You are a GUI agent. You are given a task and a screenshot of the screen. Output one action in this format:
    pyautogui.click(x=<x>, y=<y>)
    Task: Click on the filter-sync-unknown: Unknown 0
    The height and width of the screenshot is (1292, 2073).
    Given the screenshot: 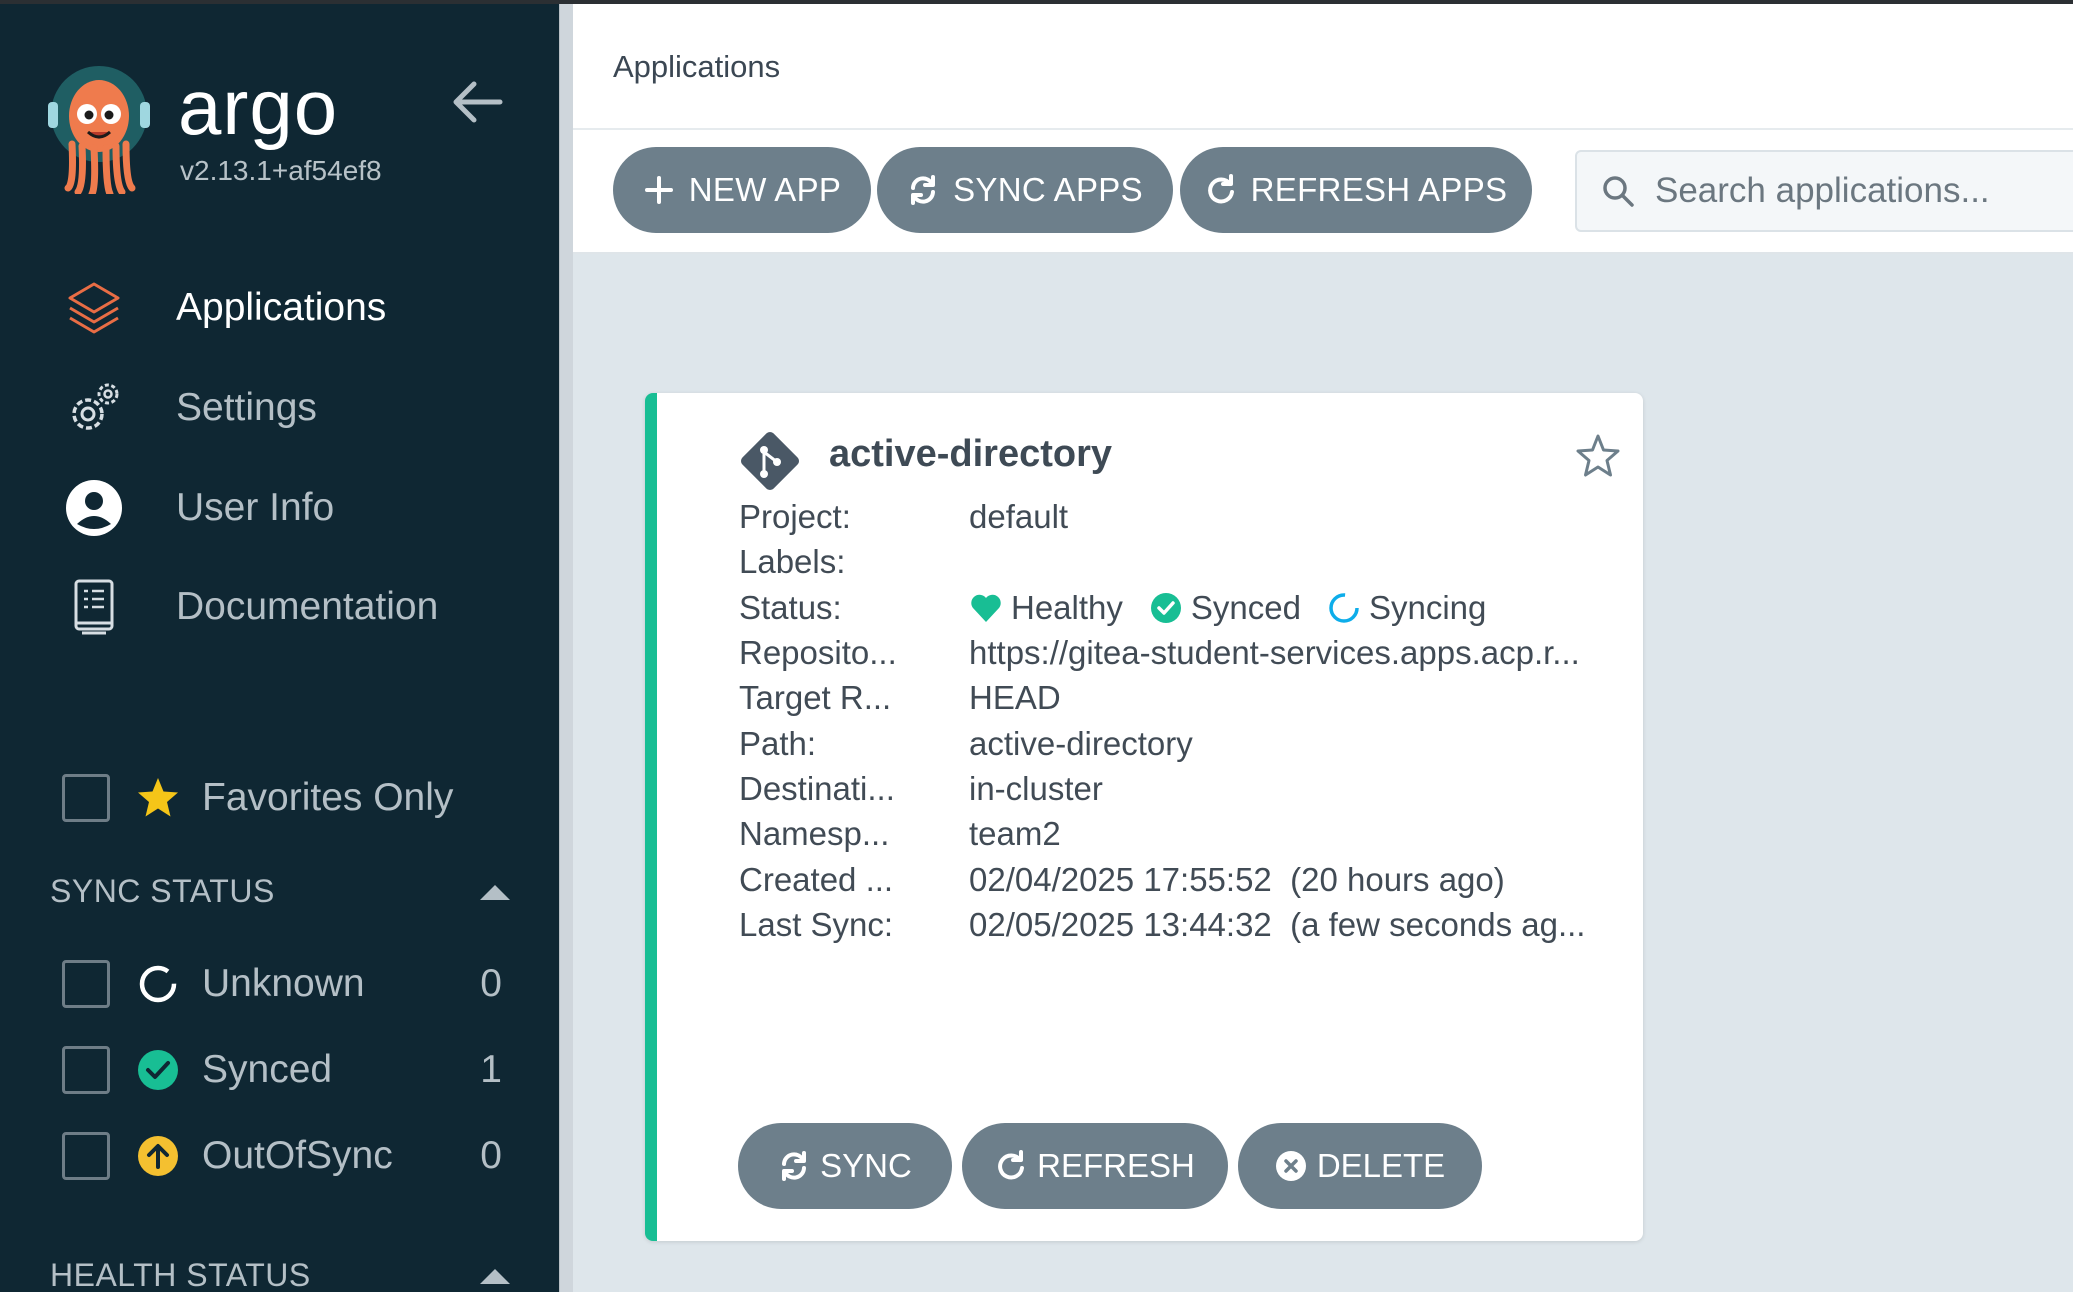 What is the action you would take?
    pyautogui.click(x=282, y=984)
    